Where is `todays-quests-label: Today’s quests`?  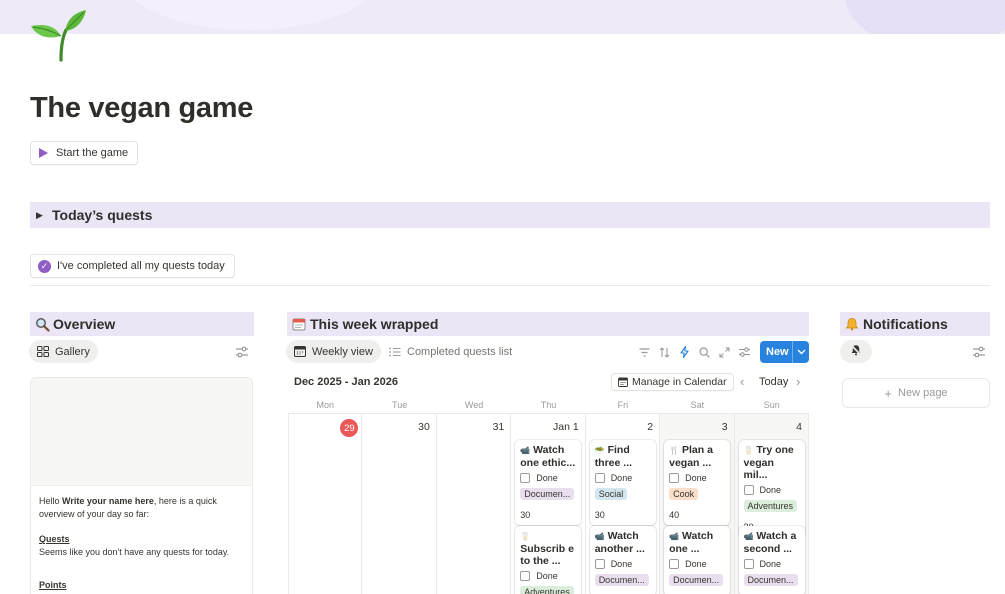
todays-quests-label: Today’s quests is located at coordinates (102, 215).